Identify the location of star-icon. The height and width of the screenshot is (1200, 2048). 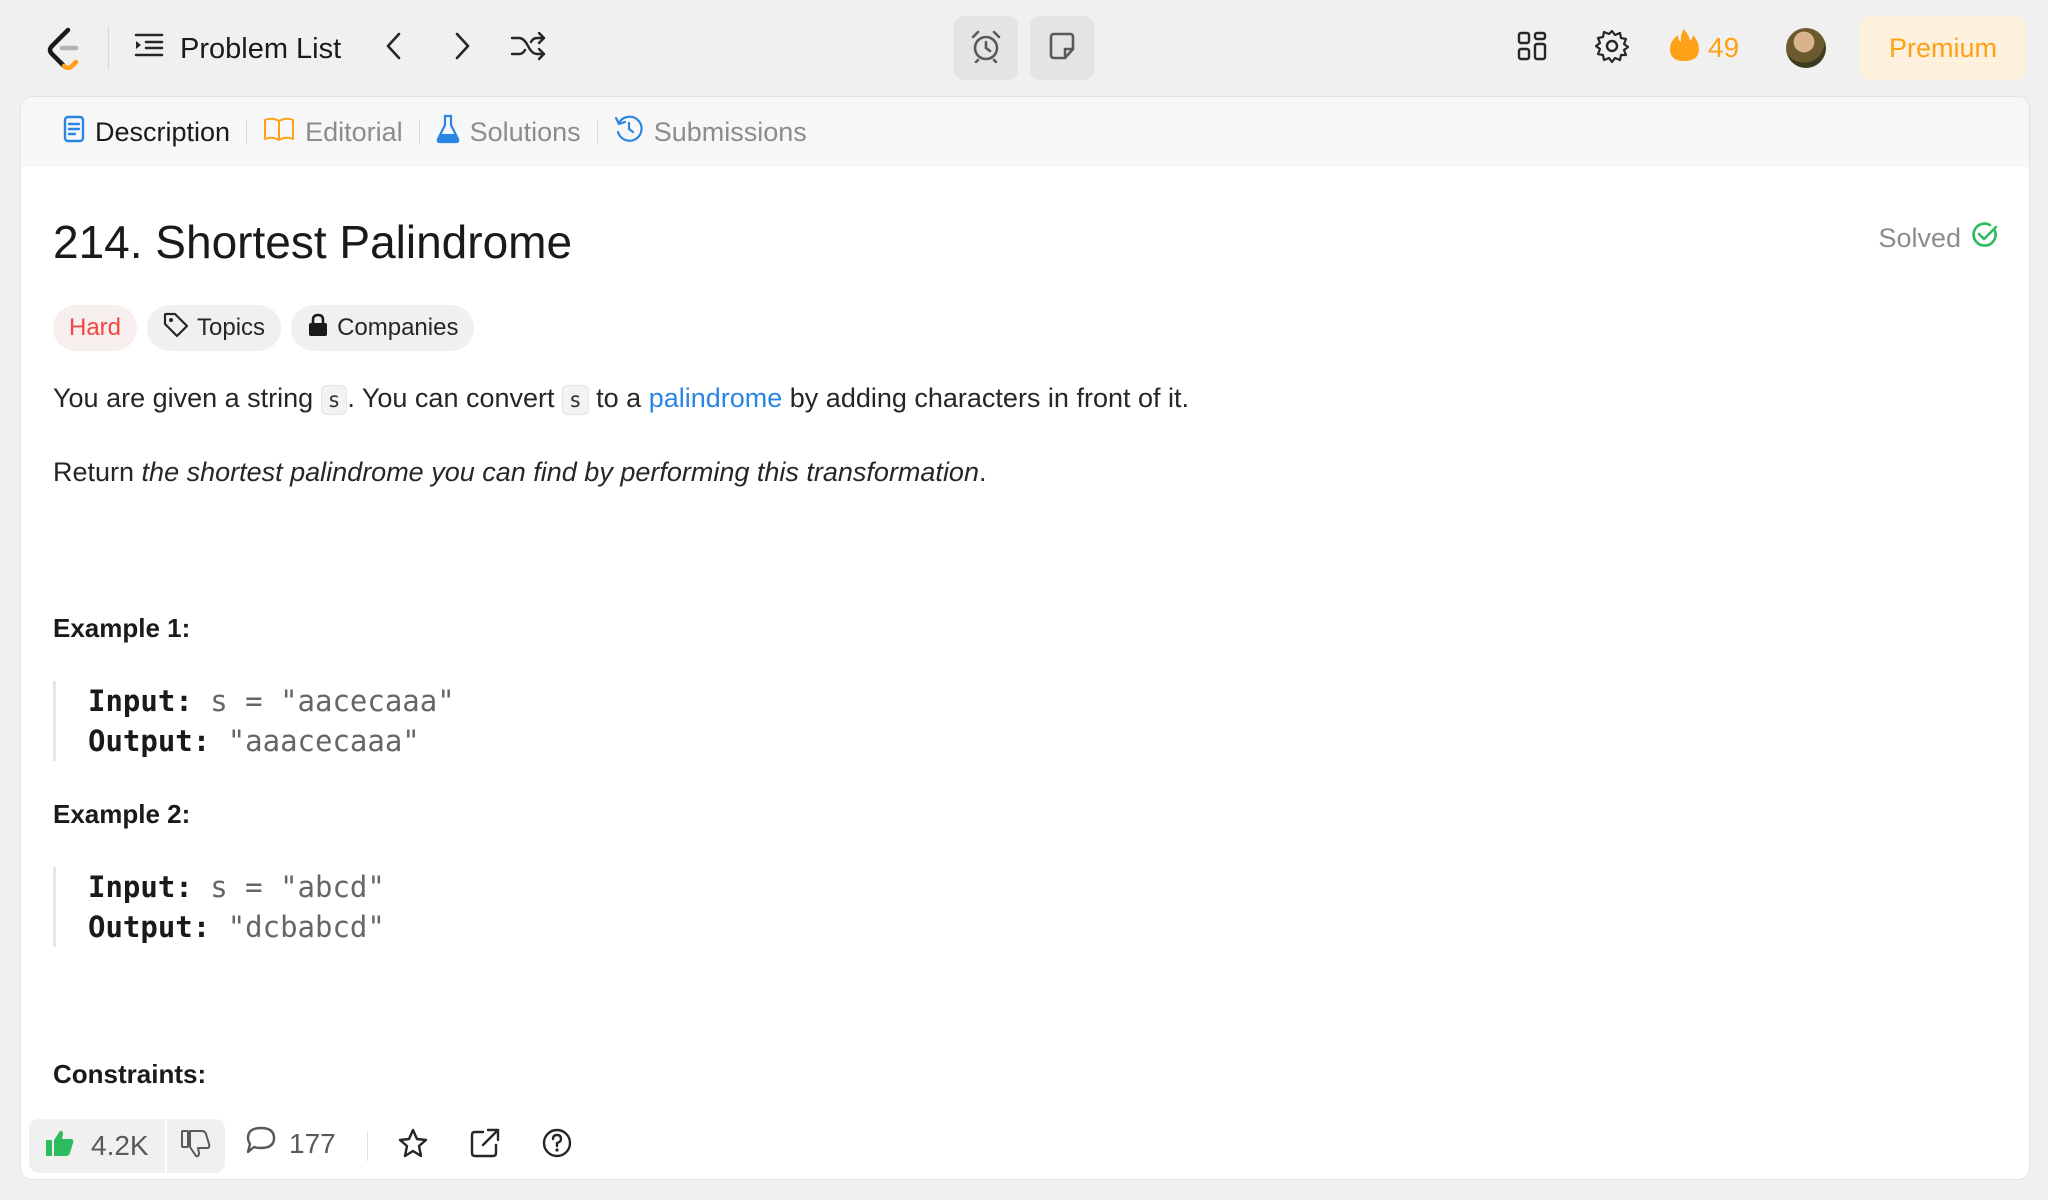
(413, 1146).